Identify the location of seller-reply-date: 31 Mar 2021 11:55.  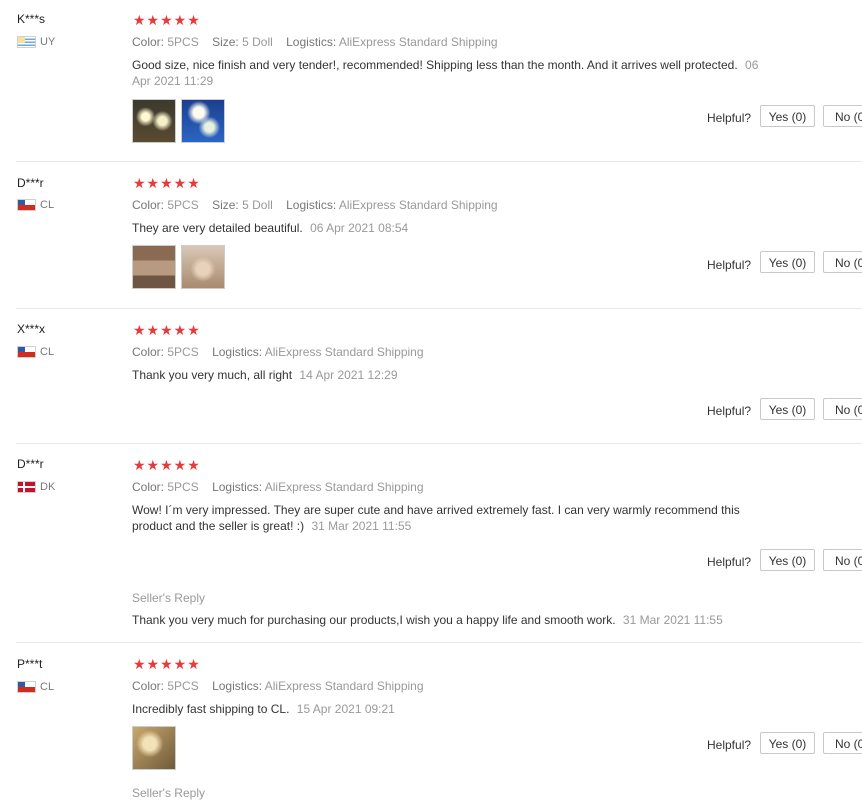
(672, 620).